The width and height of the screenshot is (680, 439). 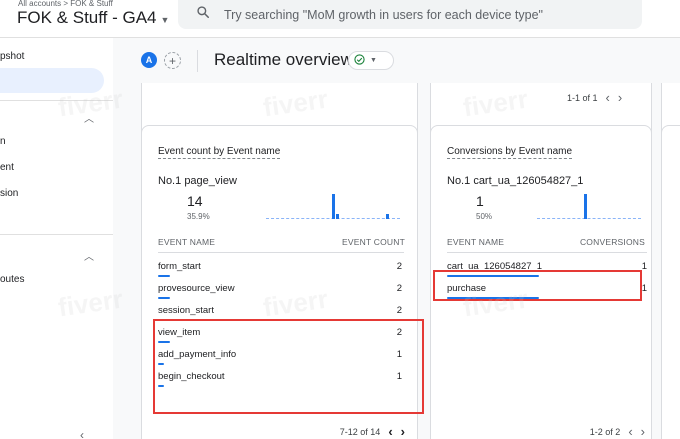 I want to click on search-bar, so click(x=410, y=14).